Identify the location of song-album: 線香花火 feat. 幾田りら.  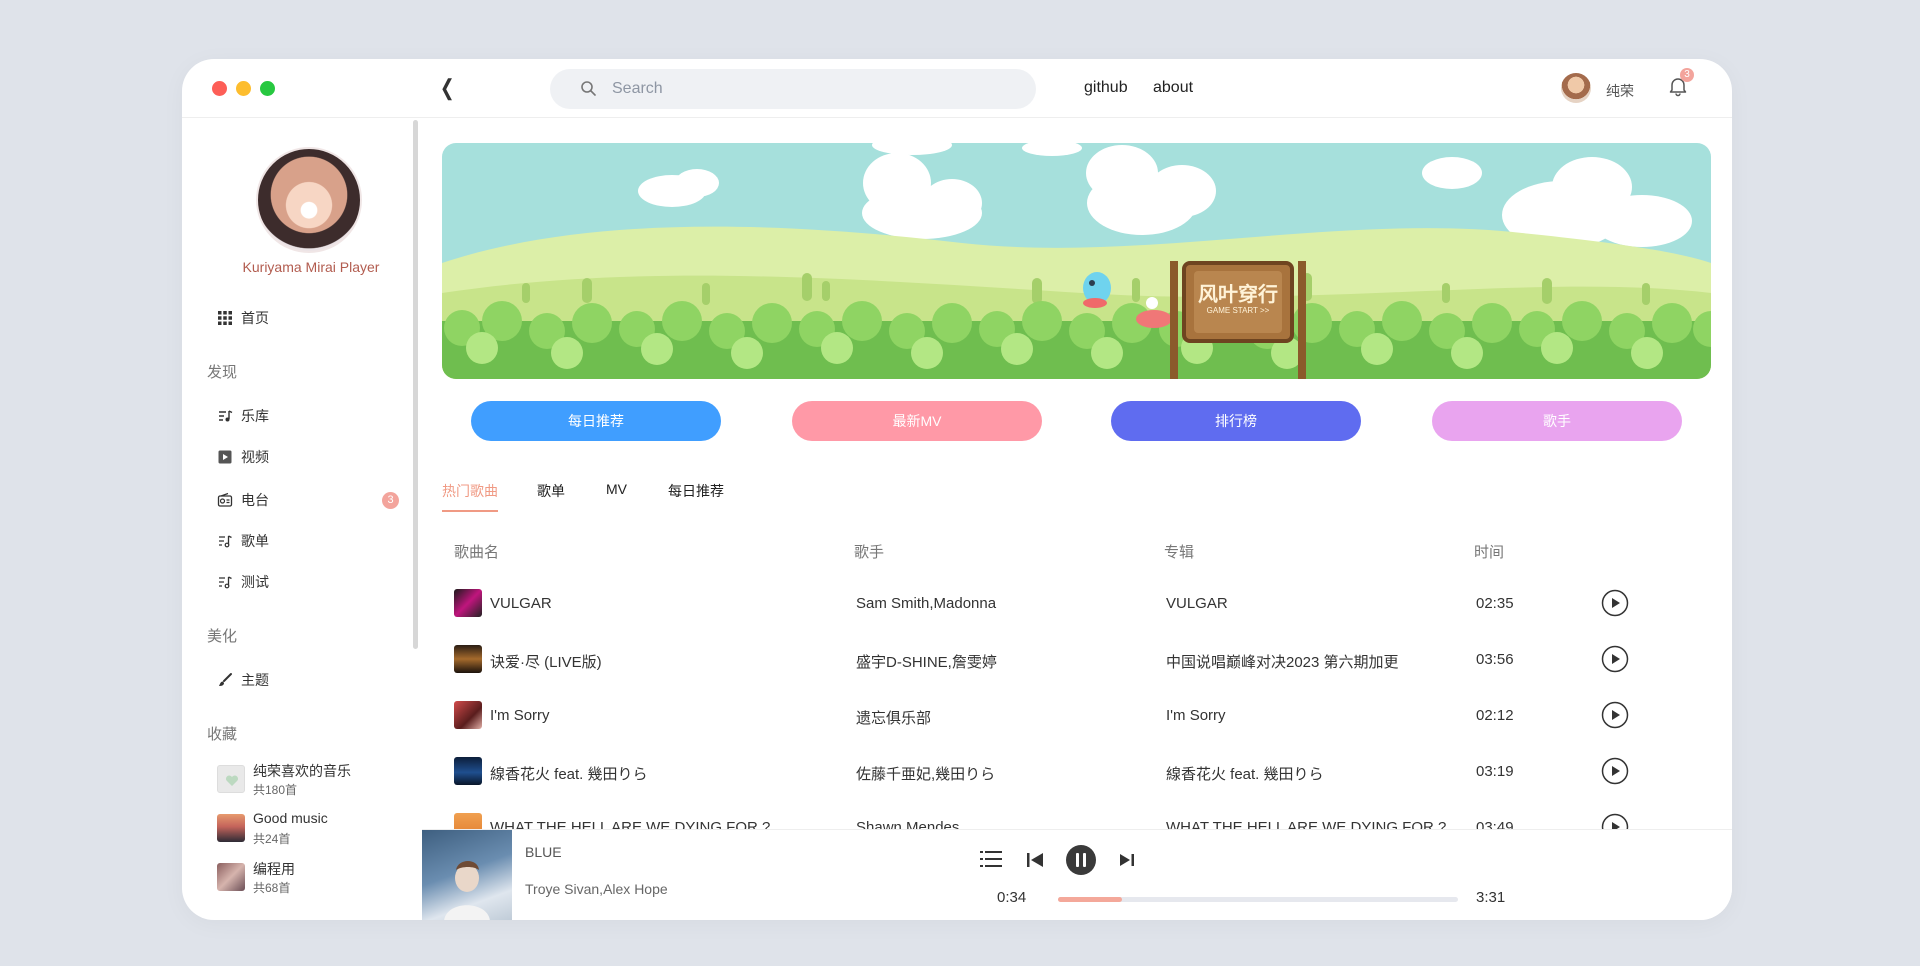
(1245, 774).